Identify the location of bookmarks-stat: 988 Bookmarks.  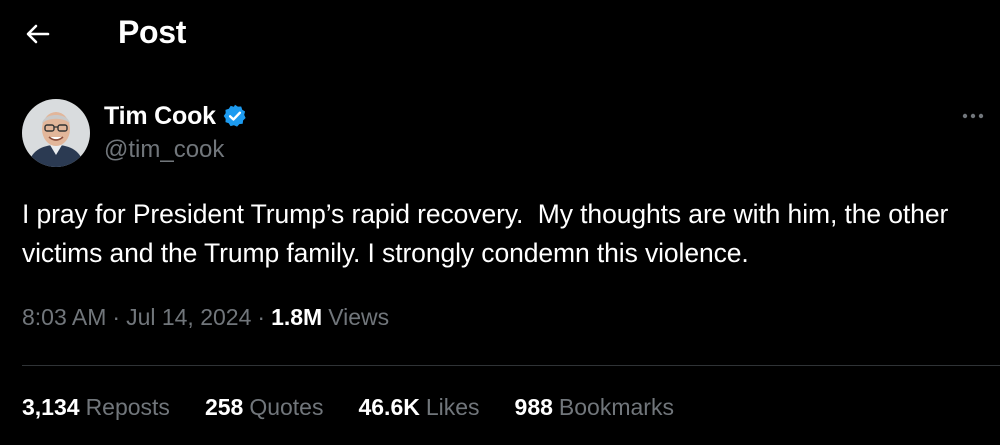
(594, 407).